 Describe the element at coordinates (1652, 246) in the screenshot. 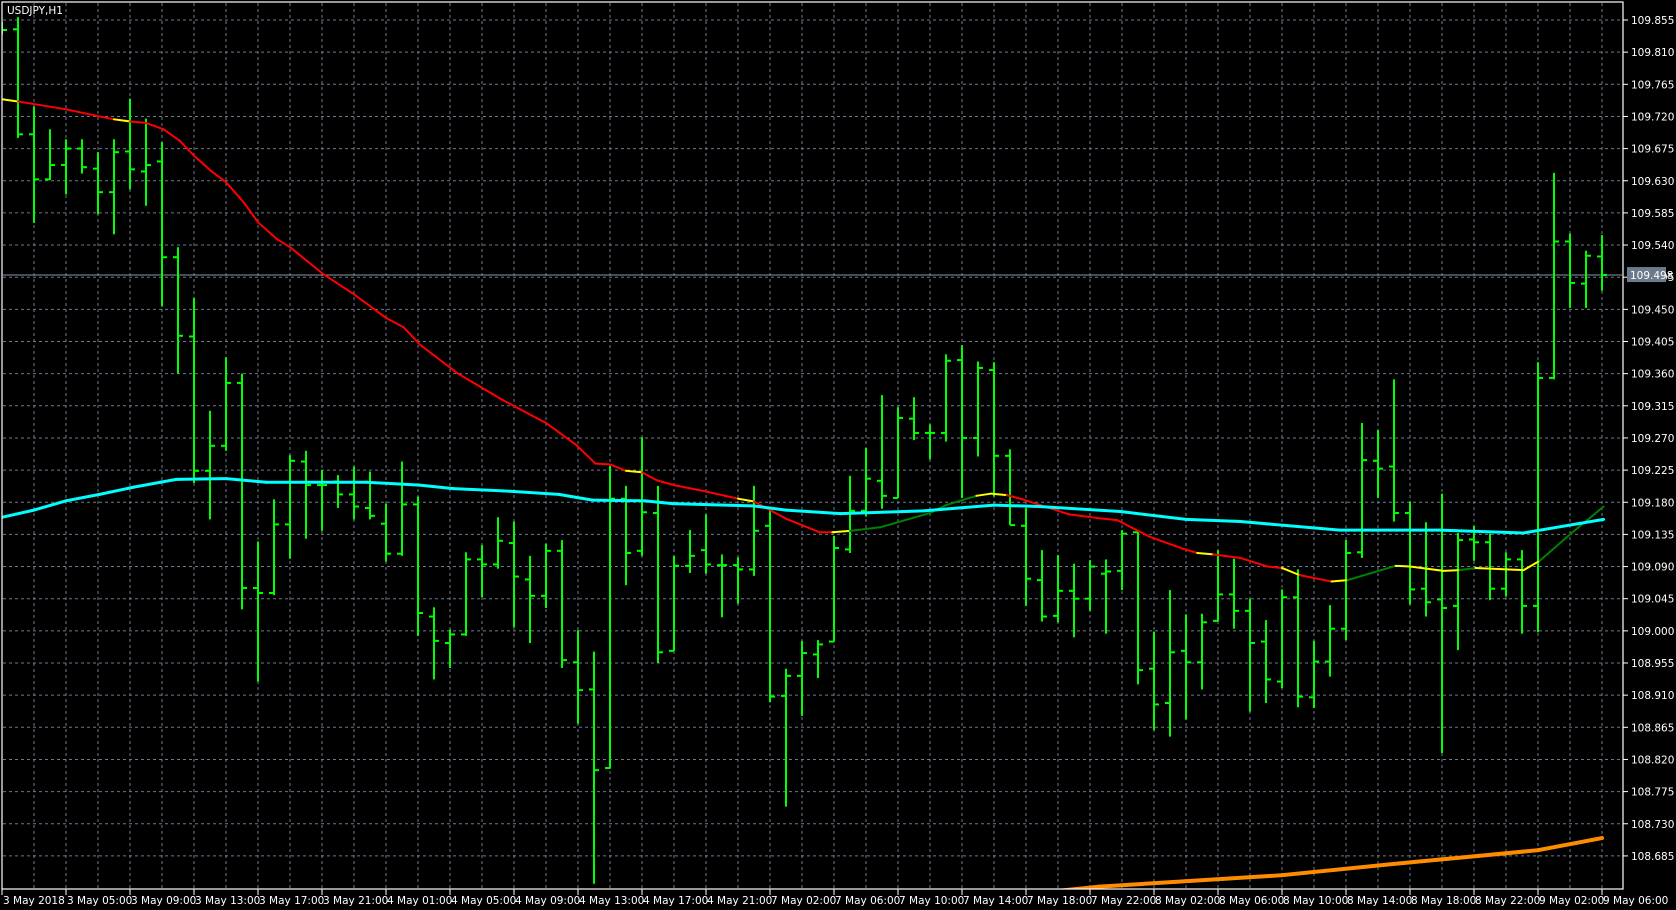

I see `price-label: 109.540` at that location.